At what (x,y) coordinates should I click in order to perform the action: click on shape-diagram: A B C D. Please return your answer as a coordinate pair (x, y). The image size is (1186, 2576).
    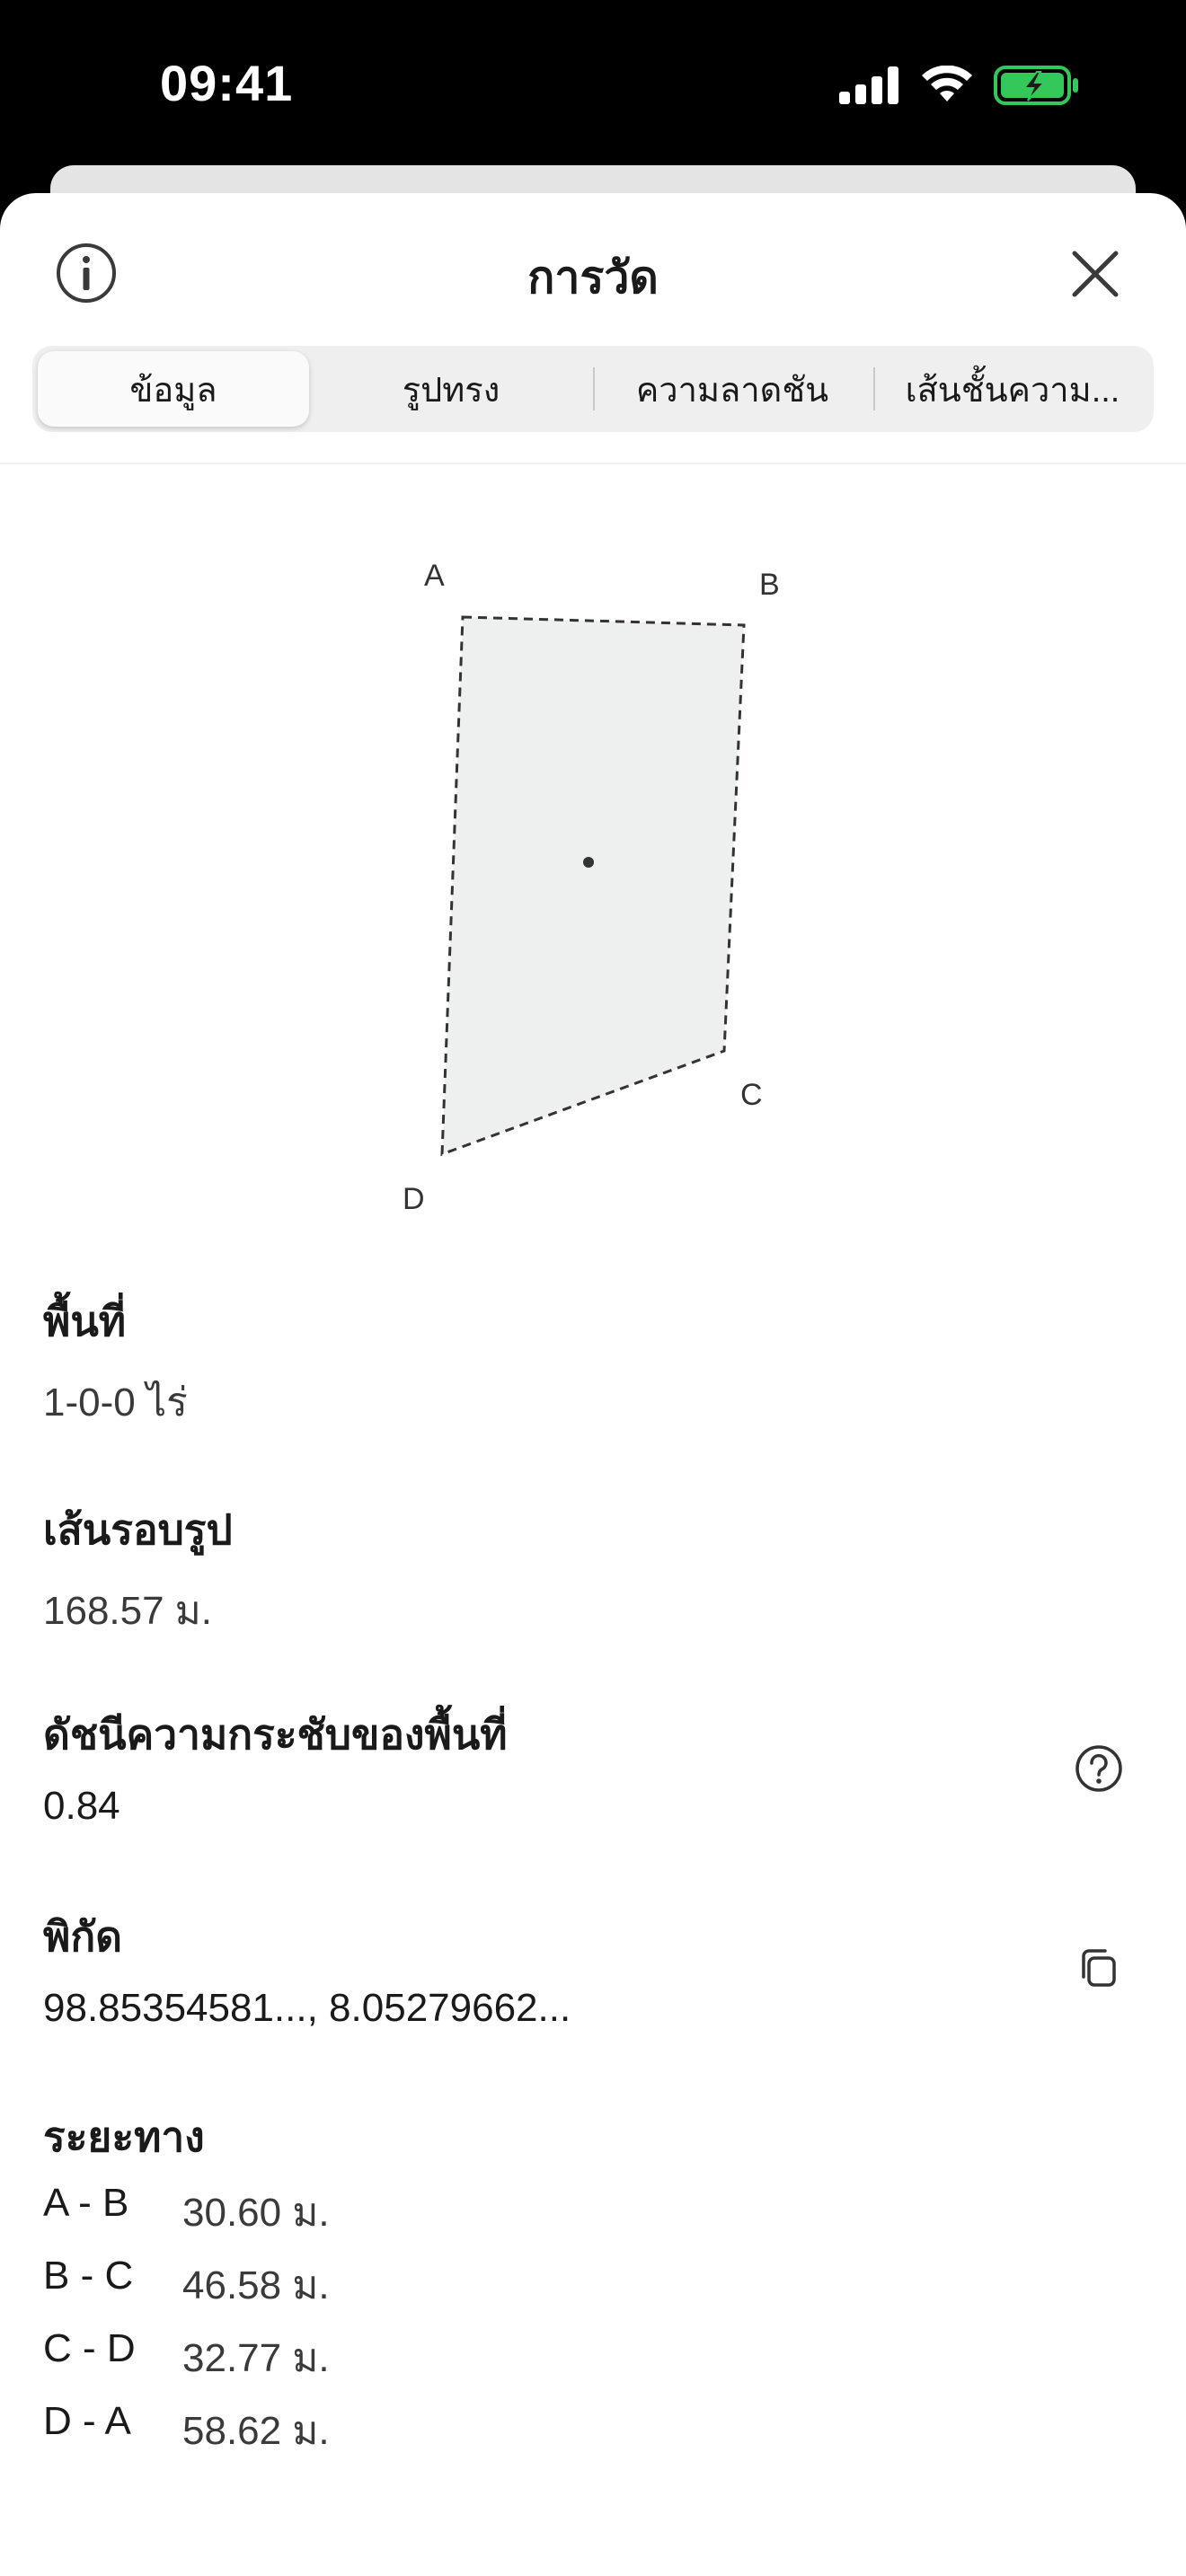
    Looking at the image, I should click on (591, 887).